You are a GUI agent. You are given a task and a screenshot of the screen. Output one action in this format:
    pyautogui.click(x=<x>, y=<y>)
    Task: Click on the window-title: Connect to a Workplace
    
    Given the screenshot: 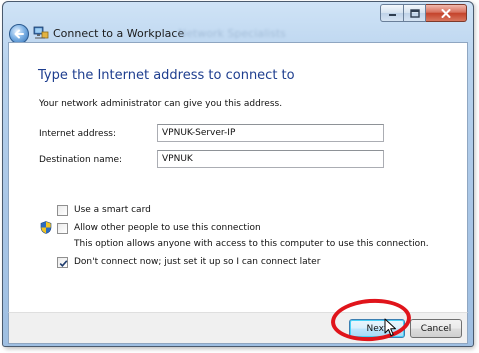 What is the action you would take?
    pyautogui.click(x=119, y=33)
    